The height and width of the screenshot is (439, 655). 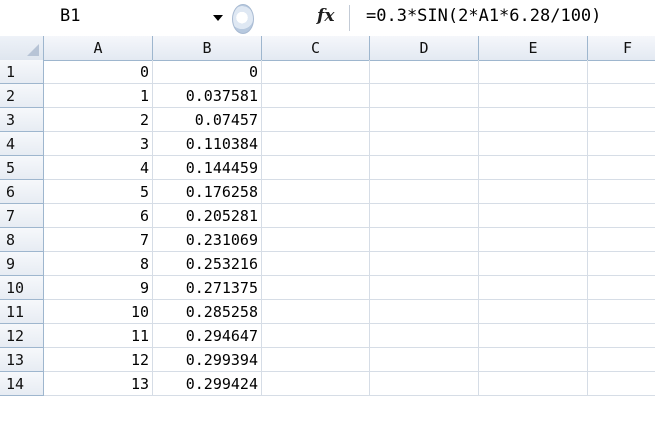 What do you see at coordinates (621, 48) in the screenshot?
I see `column-header-f: F` at bounding box center [621, 48].